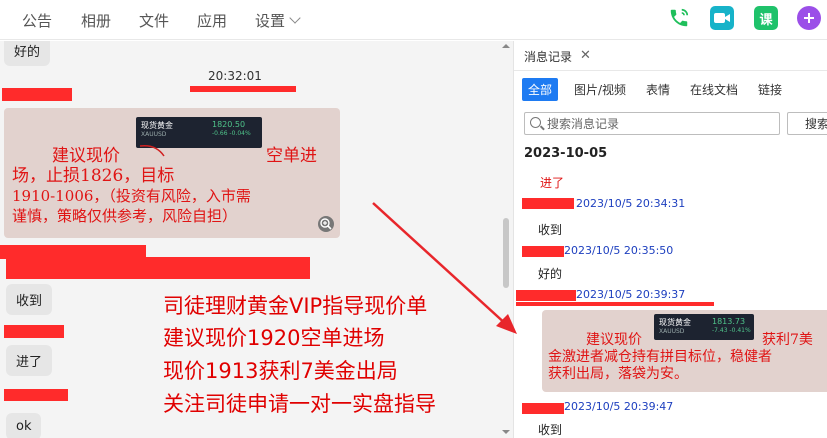 This screenshot has width=827, height=438. What do you see at coordinates (154, 20) in the screenshot?
I see `nav-files: 文件` at bounding box center [154, 20].